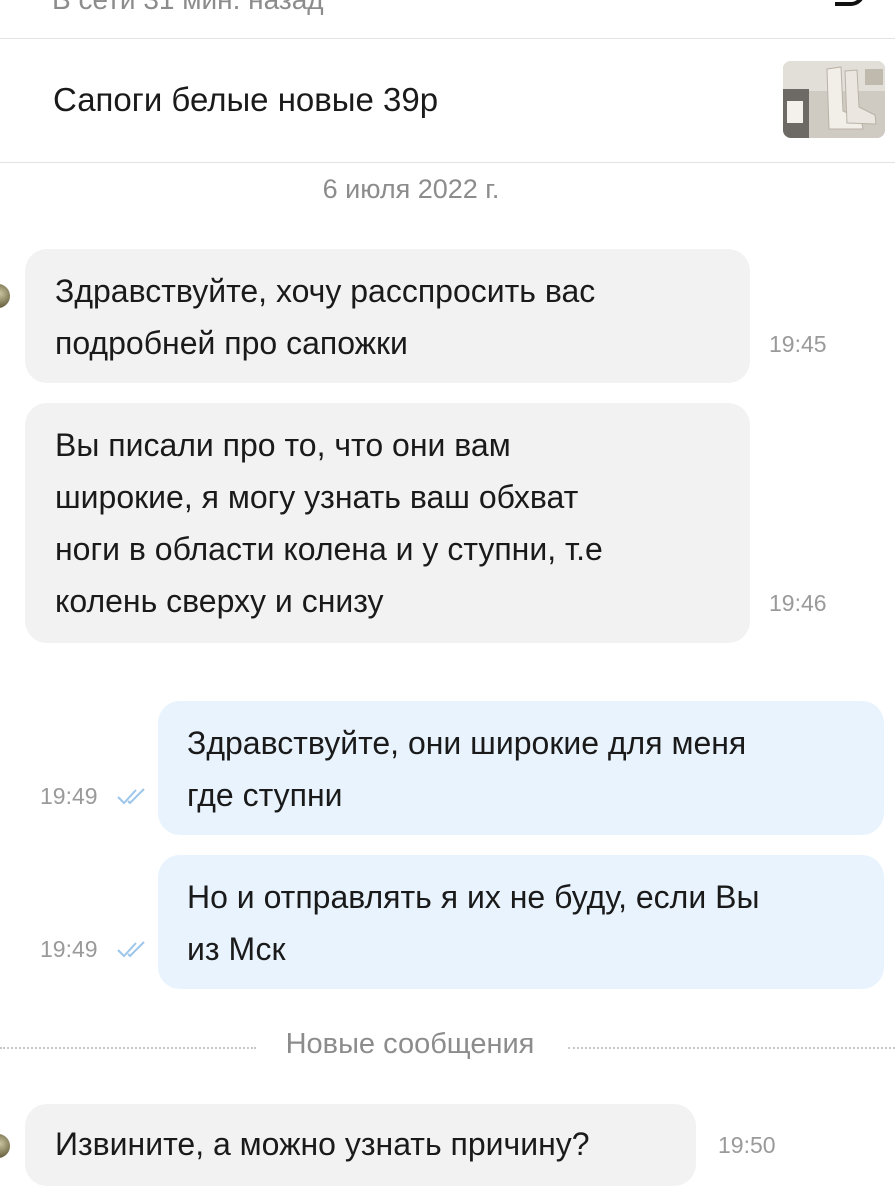 Image resolution: width=895 pixels, height=1200 pixels. What do you see at coordinates (850, 3) in the screenshot?
I see `menu-icon` at bounding box center [850, 3].